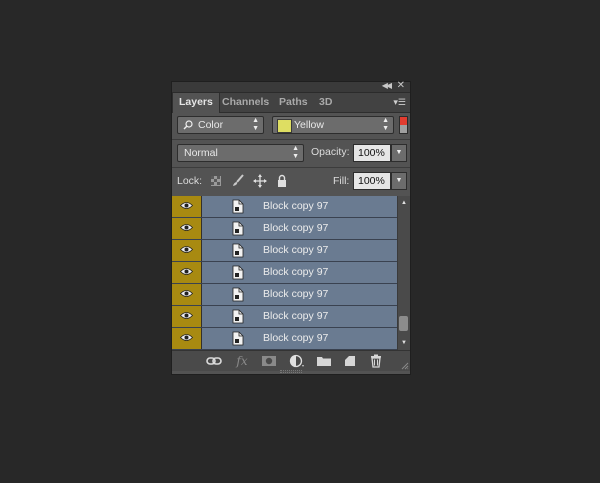 The height and width of the screenshot is (483, 600). Describe the element at coordinates (216, 181) in the screenshot. I see `lock-transparent-pixels-icon` at that location.